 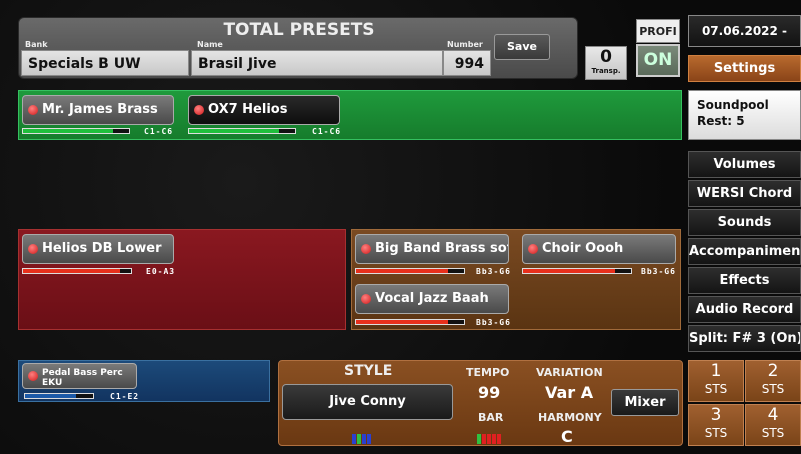 What do you see at coordinates (744, 251) in the screenshot?
I see `menu-accompaniment: Accompaniment` at bounding box center [744, 251].